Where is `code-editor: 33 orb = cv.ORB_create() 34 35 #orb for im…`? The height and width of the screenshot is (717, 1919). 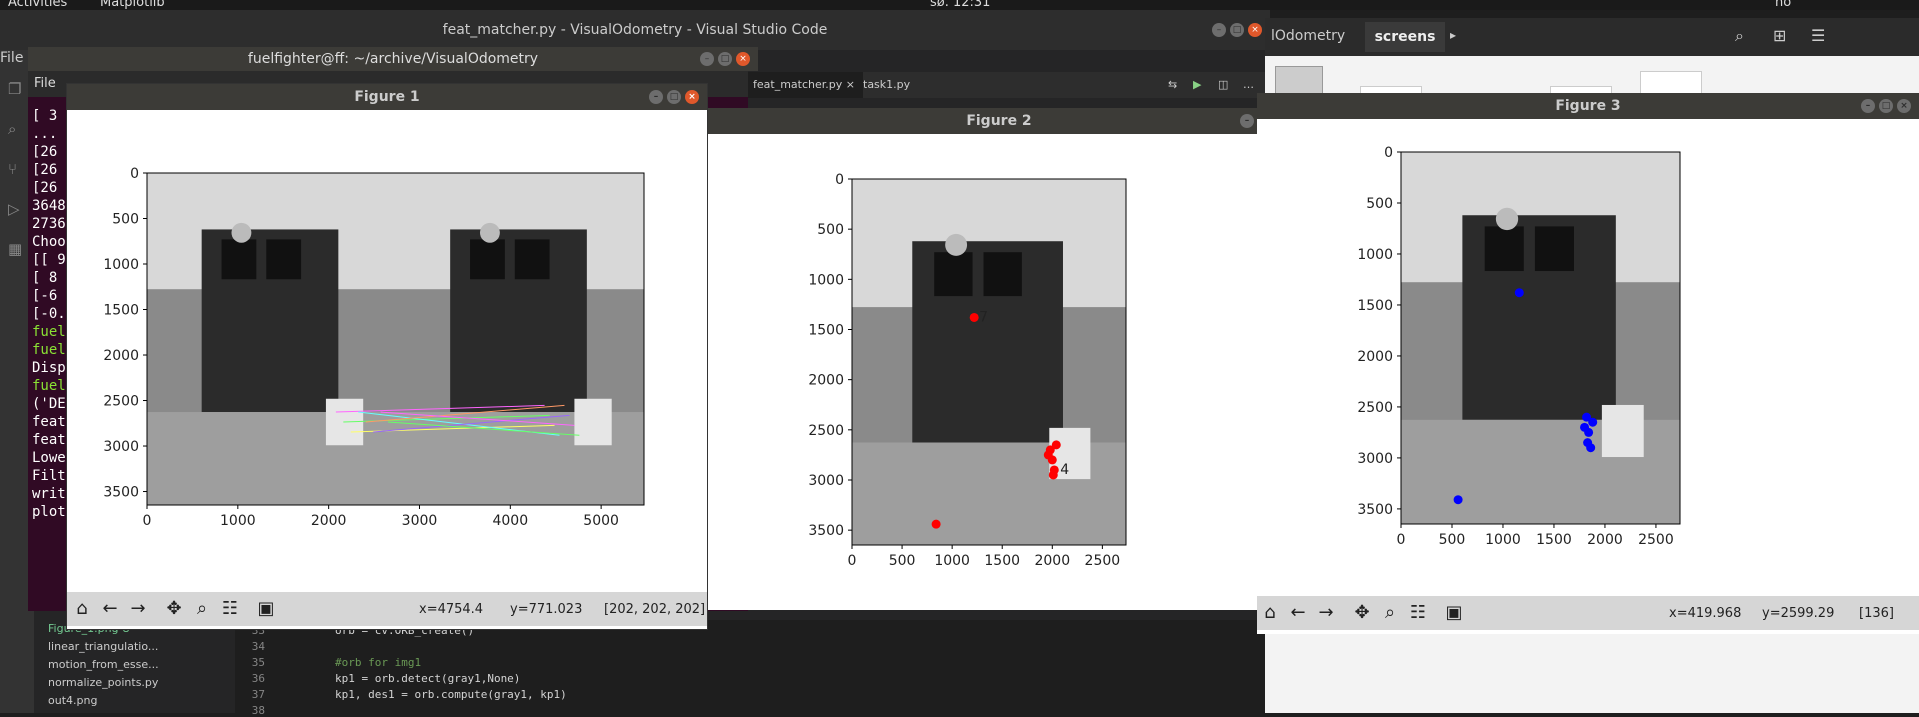 code-editor: 33 orb = cv.ORB_create() 34 35 #orb for im… is located at coordinates (750, 668).